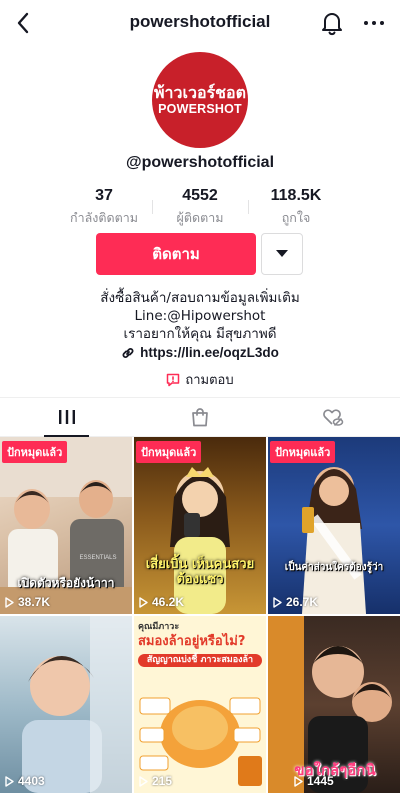 This screenshot has height=800, width=400. I want to click on avatar: พ้าวเวอร์ชอต POWERSHOT, so click(200, 100).